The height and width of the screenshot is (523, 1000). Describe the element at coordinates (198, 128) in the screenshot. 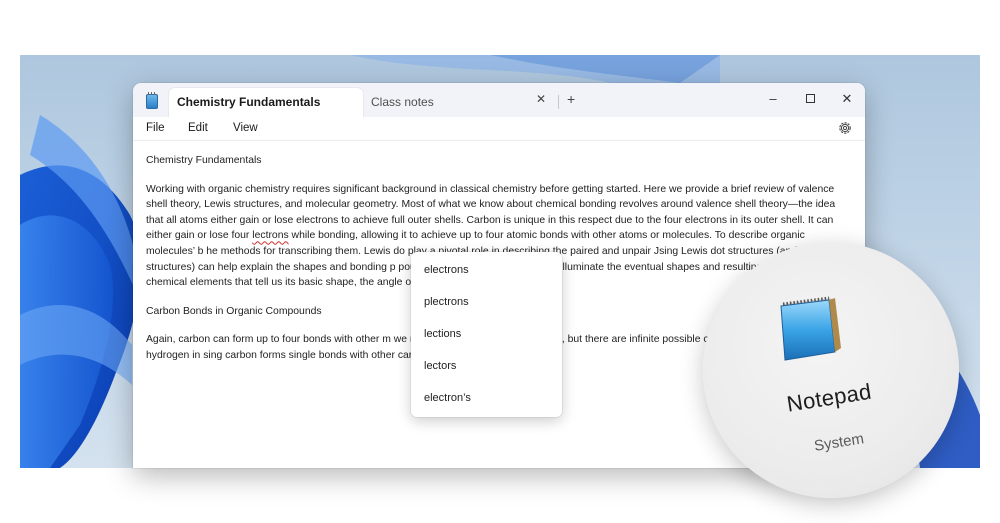

I see `menu-edit: Edit` at that location.